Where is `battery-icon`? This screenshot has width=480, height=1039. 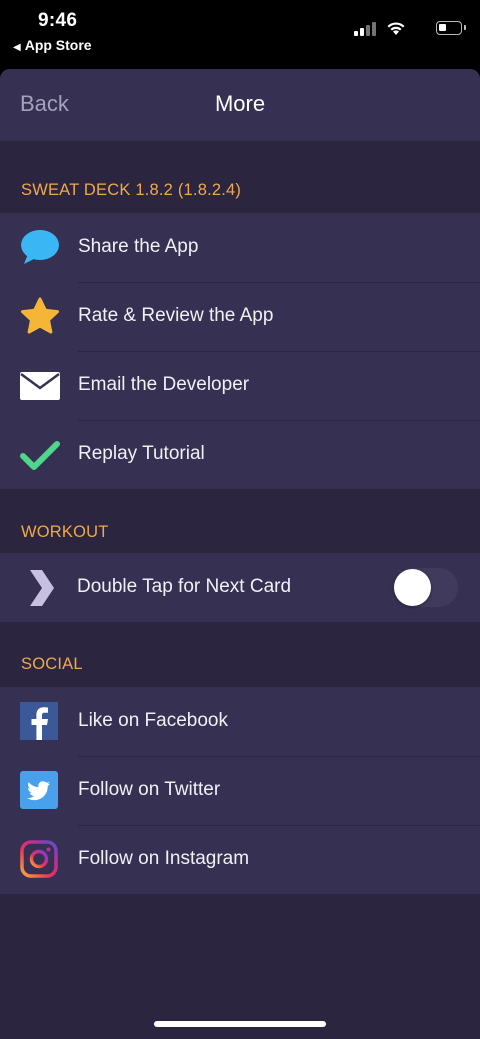
battery-icon is located at coordinates (451, 28).